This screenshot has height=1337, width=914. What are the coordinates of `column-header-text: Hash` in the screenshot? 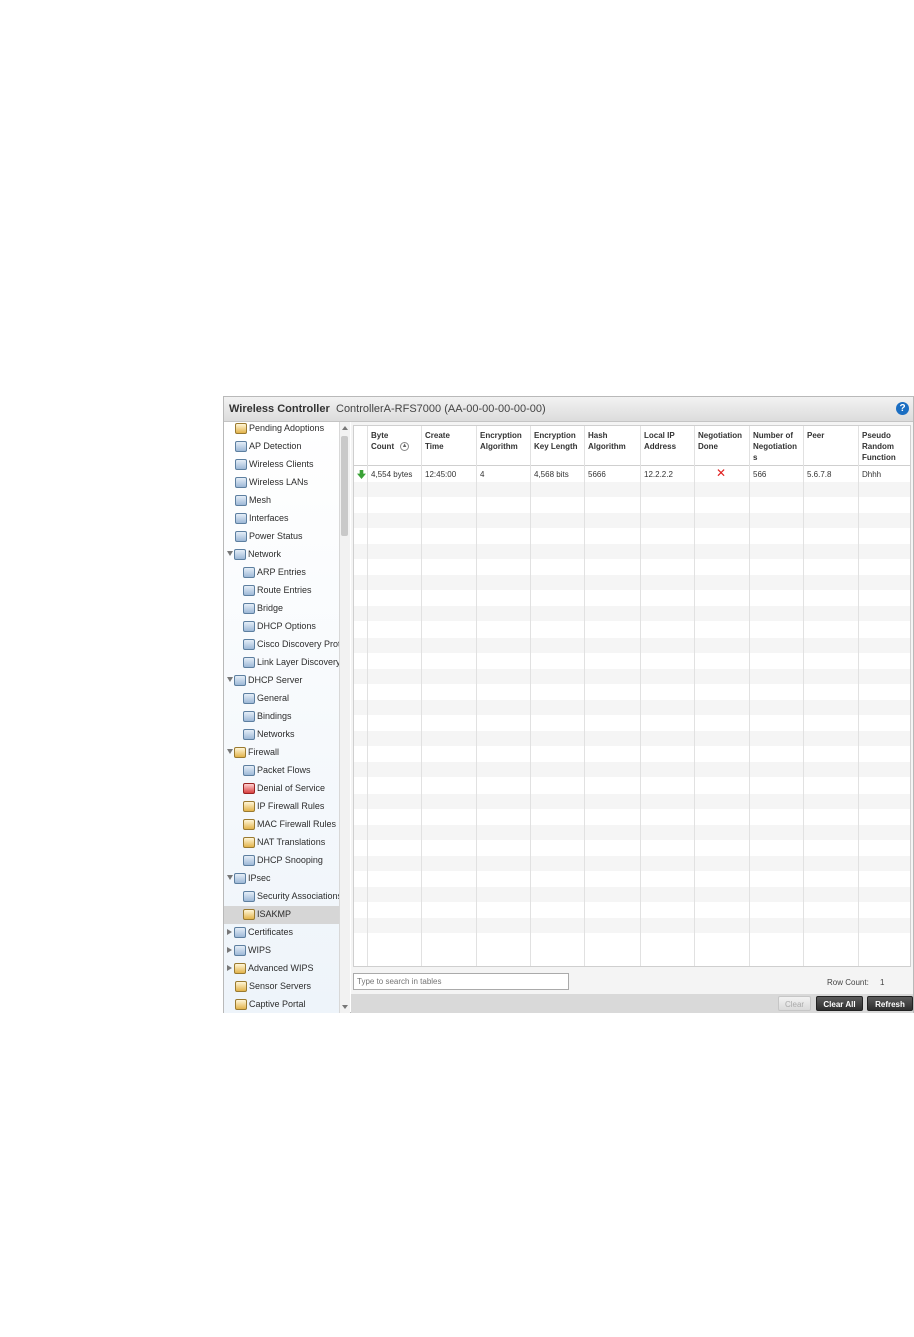 It's located at (598, 435).